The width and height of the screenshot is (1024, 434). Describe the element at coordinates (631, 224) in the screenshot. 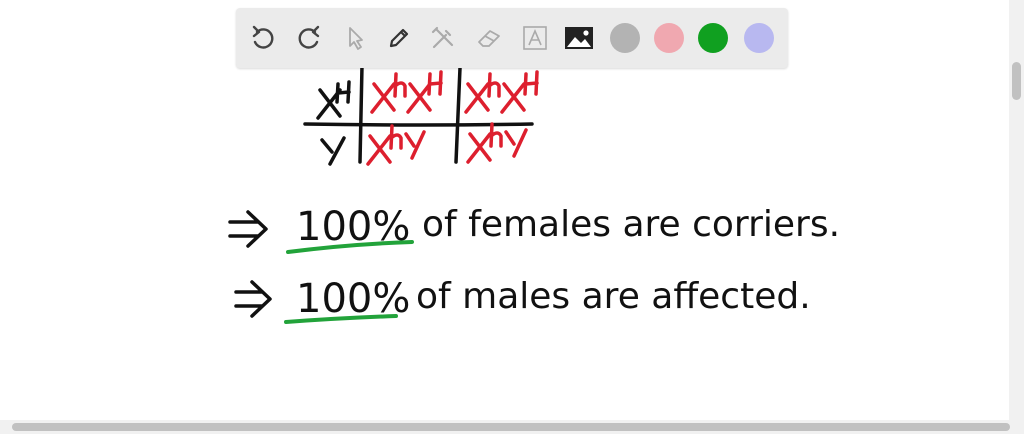

I see `statement-1-text: of females are corriers.` at that location.